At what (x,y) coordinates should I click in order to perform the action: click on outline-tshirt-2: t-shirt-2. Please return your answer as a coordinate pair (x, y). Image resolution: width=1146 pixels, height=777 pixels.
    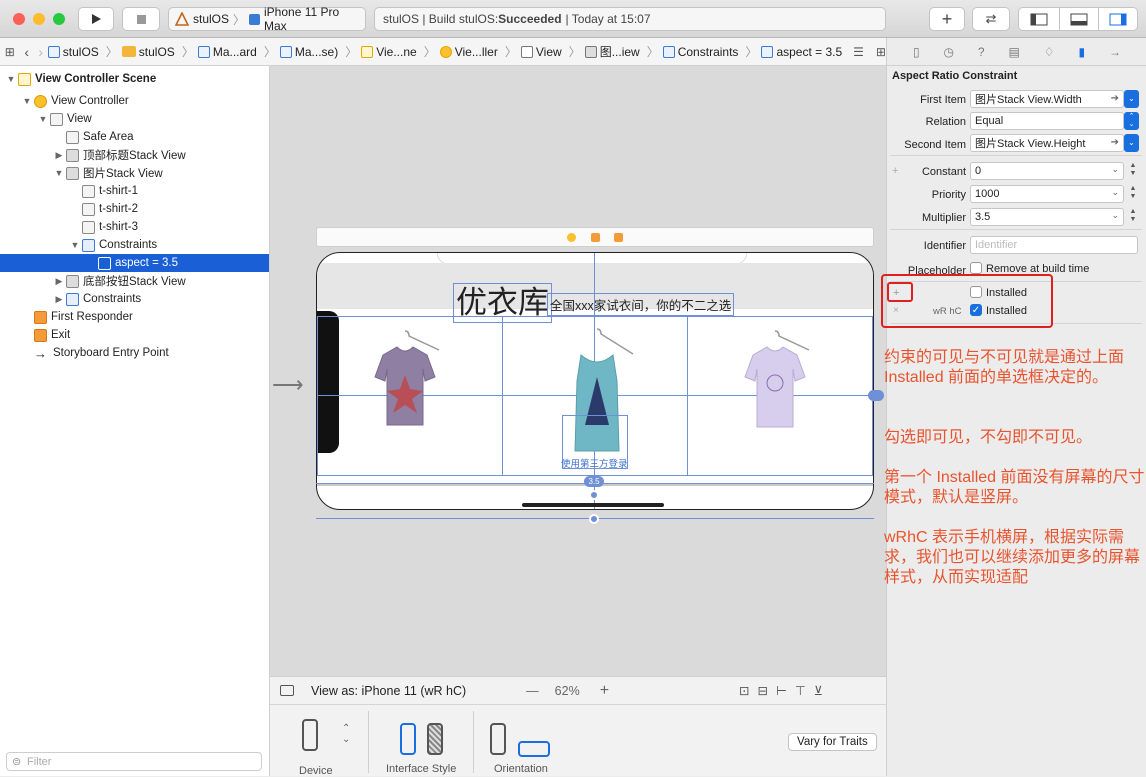
    Looking at the image, I should click on (134, 209).